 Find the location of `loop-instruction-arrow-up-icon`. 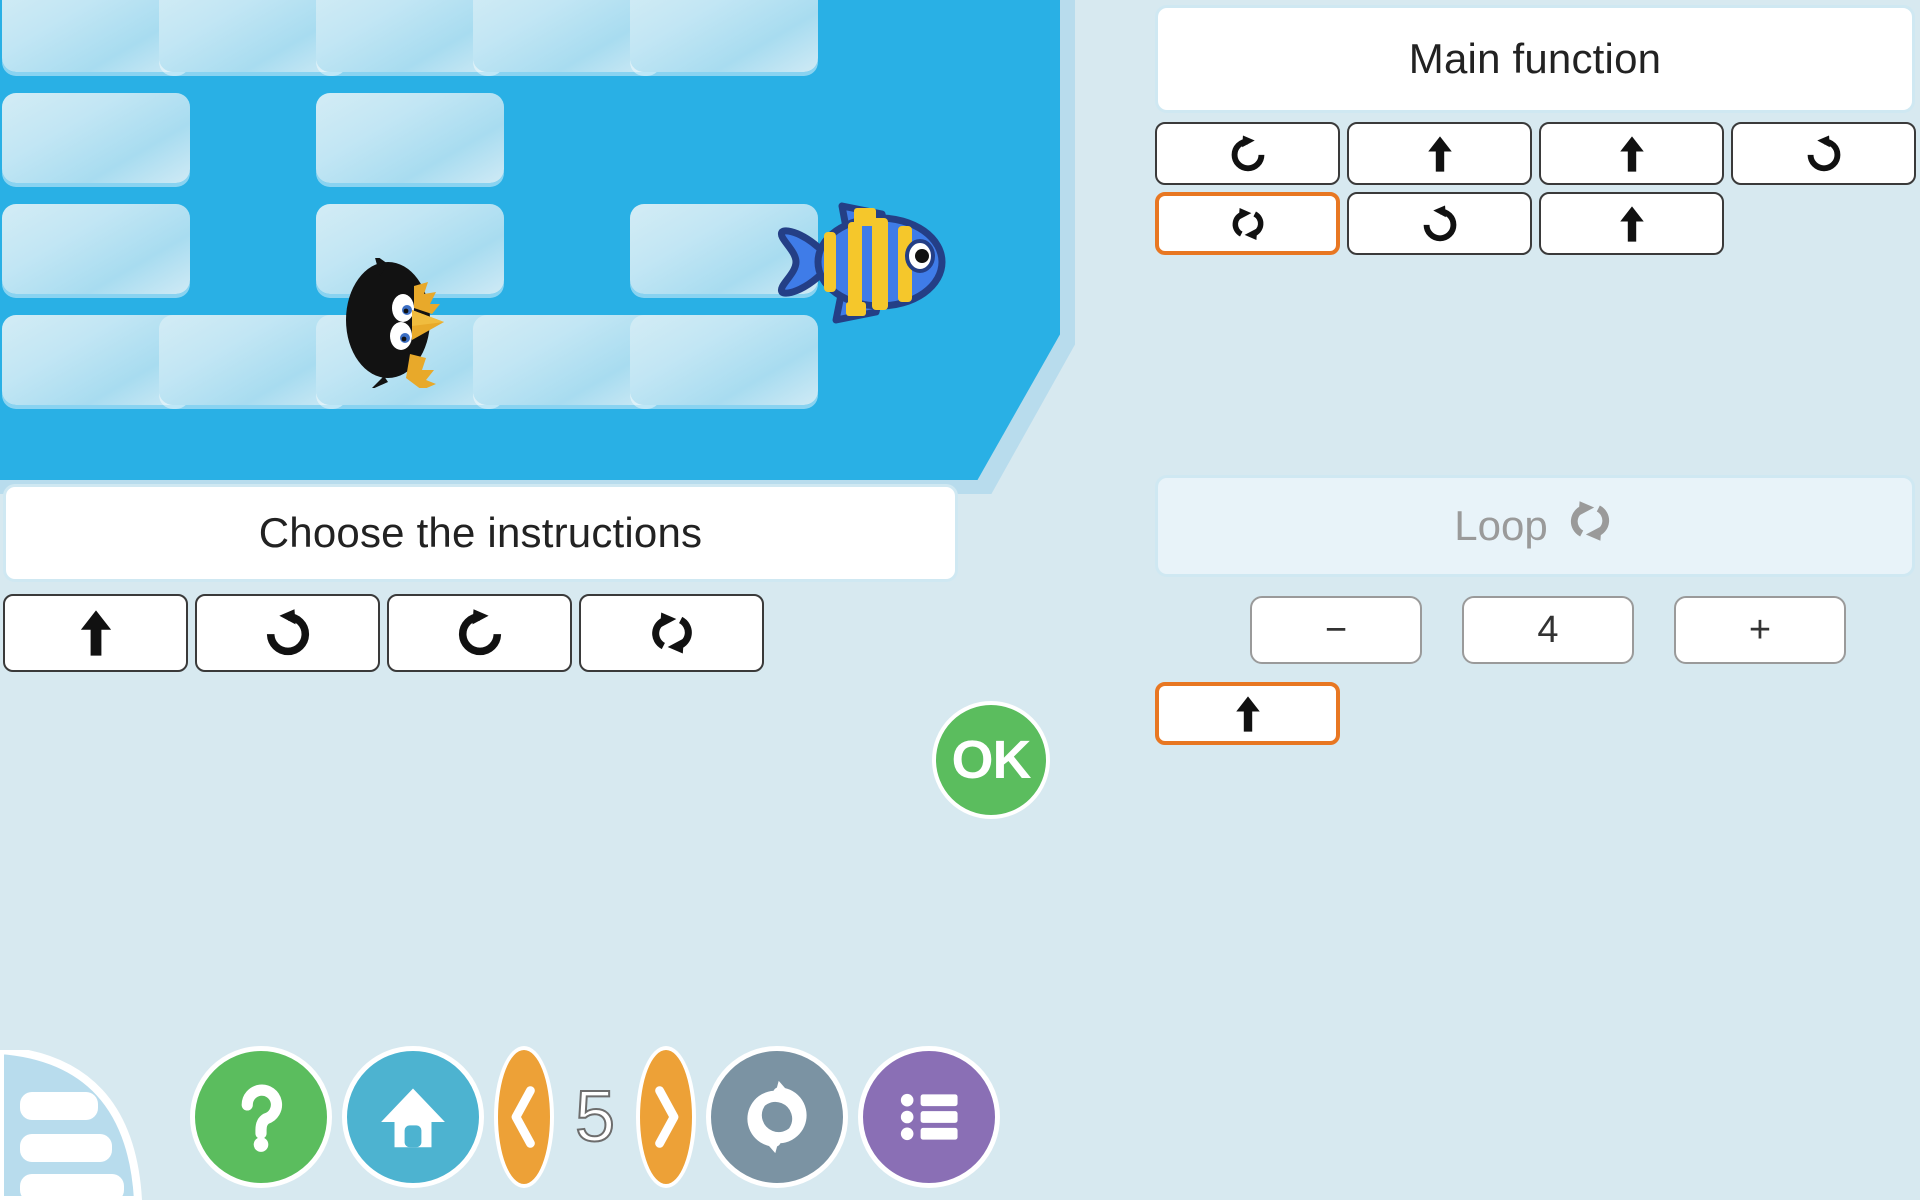

loop-instruction-arrow-up-icon is located at coordinates (1247, 713).